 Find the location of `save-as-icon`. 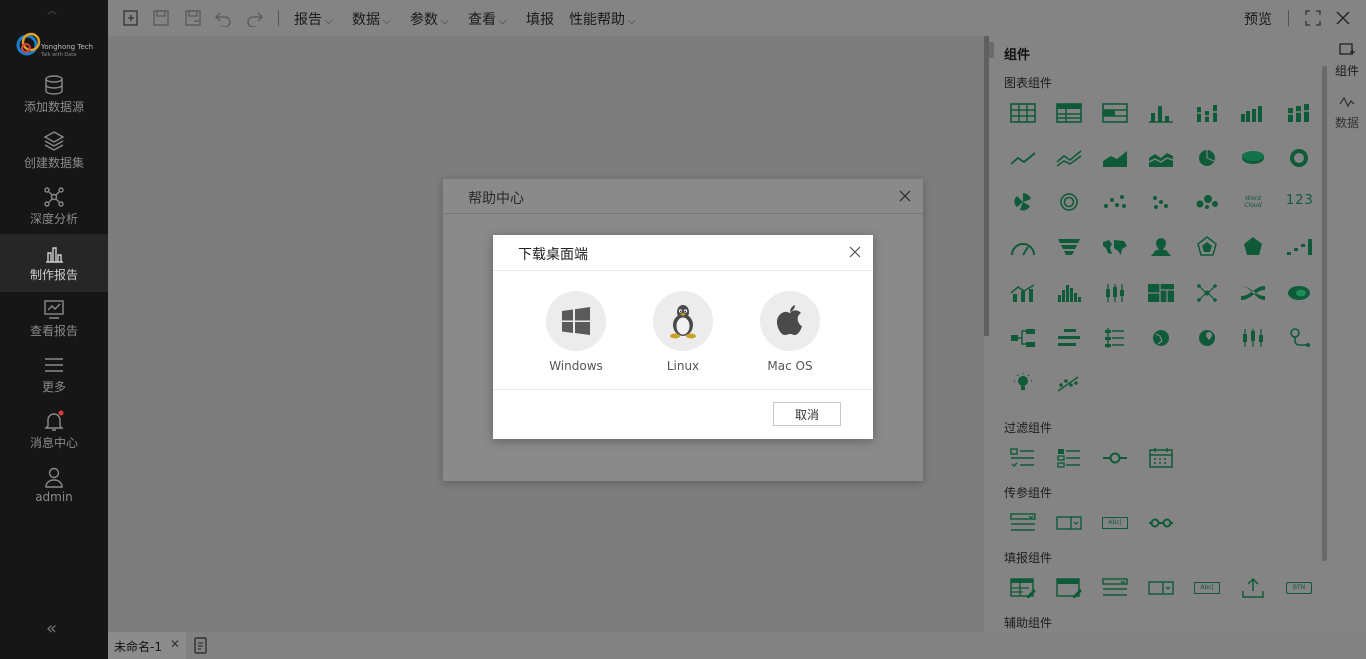

save-as-icon is located at coordinates (193, 18).